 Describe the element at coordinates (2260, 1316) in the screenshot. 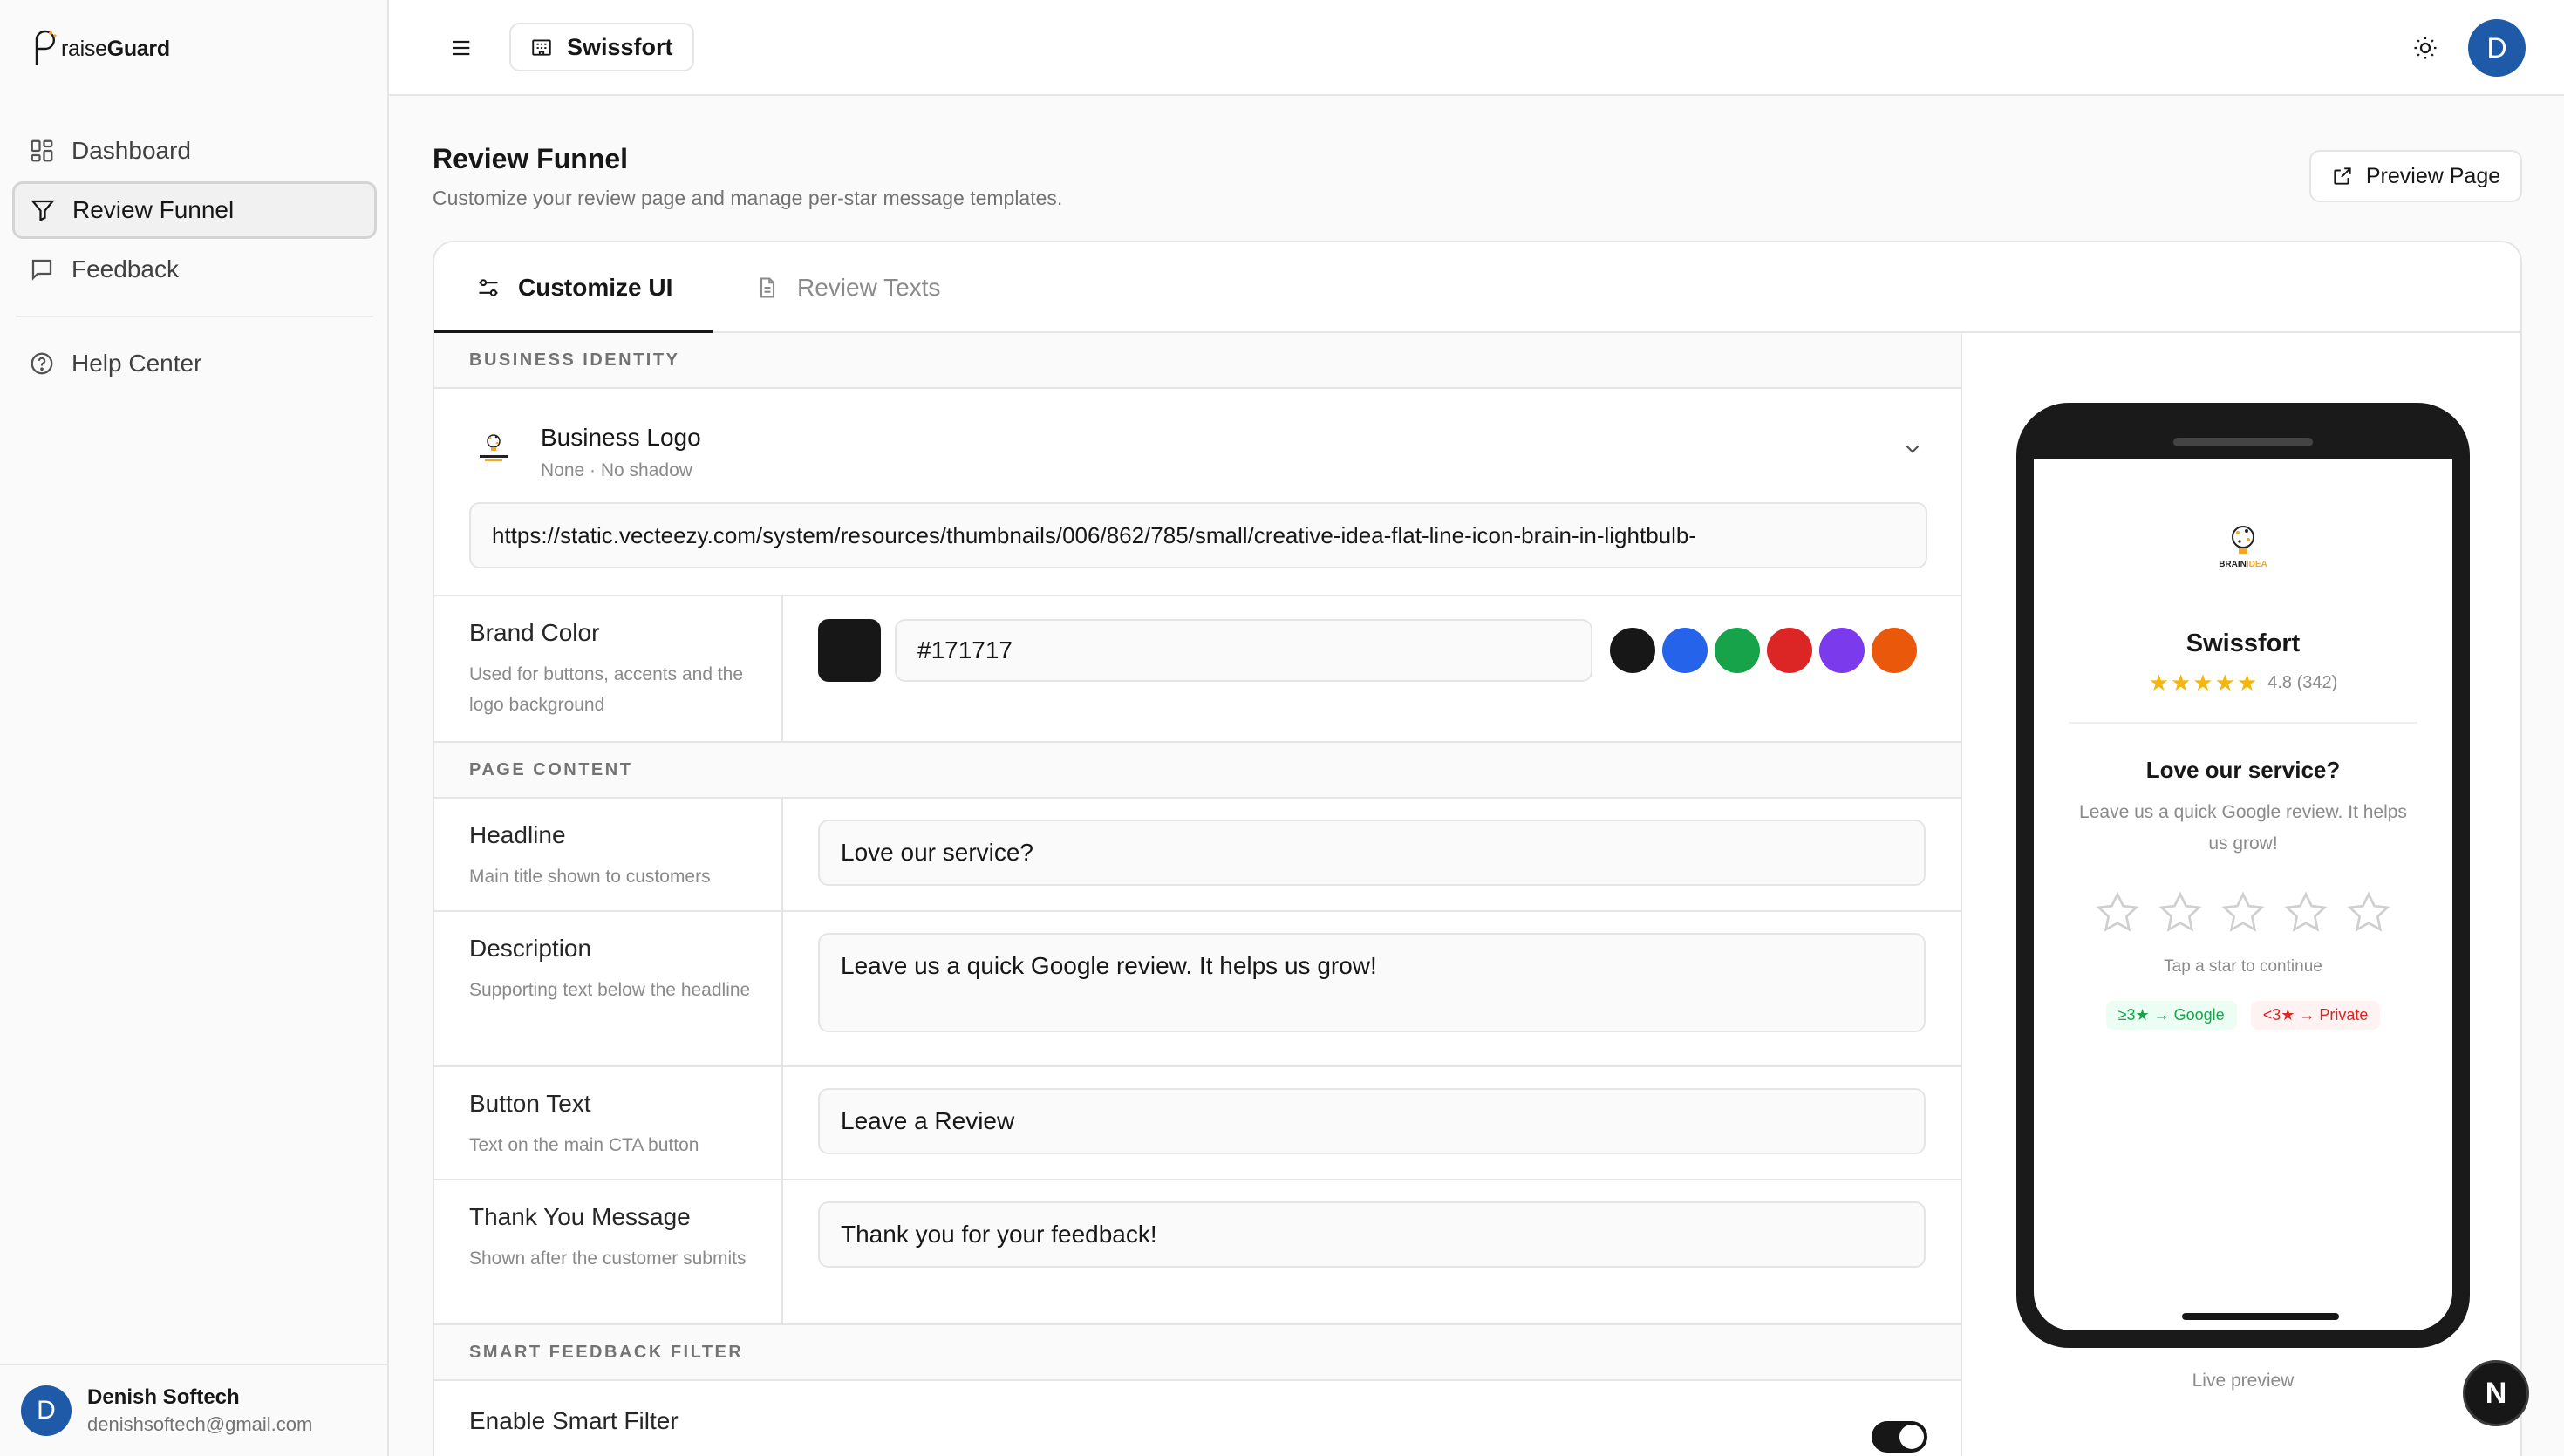

I see `phone-home-indicator` at that location.